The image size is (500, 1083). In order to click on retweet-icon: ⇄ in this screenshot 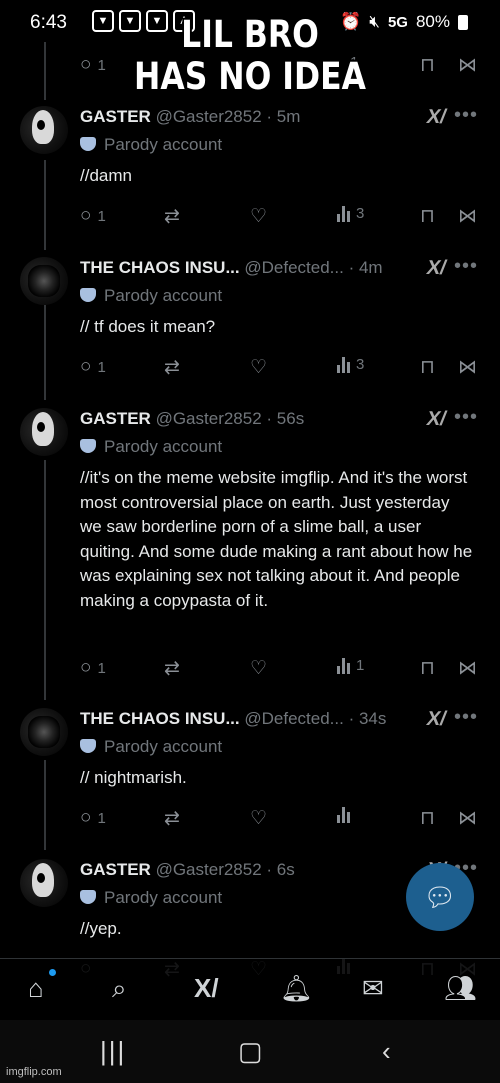, I will do `click(172, 216)`.